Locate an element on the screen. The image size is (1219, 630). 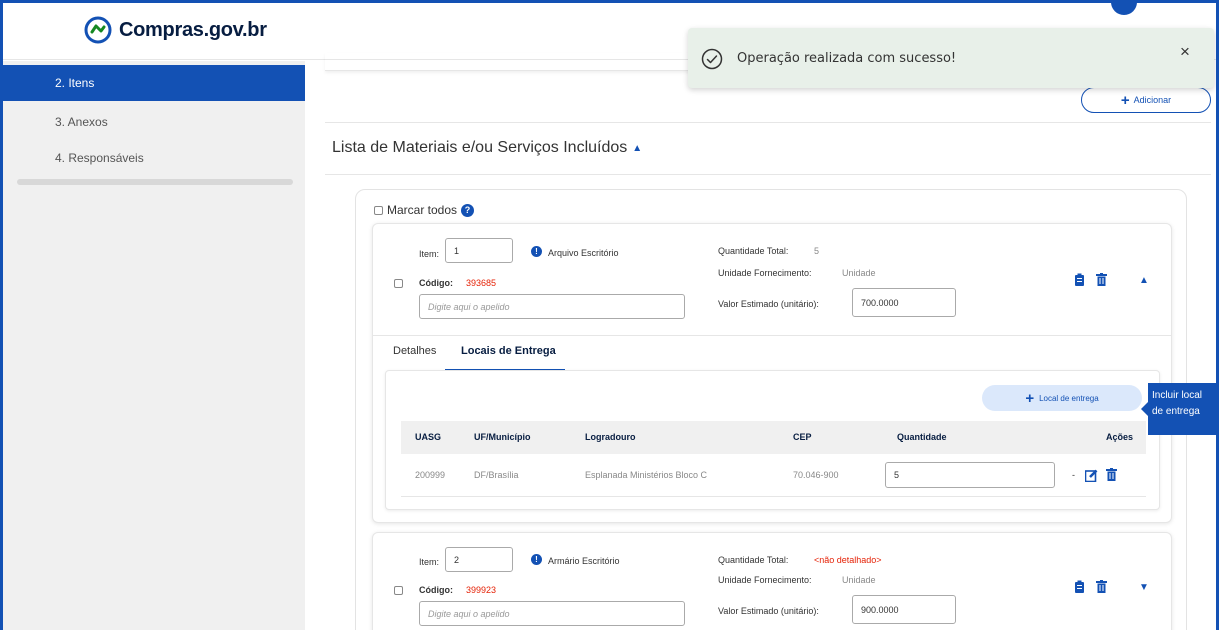
col-quantidade: Quantidade is located at coordinates (922, 437).